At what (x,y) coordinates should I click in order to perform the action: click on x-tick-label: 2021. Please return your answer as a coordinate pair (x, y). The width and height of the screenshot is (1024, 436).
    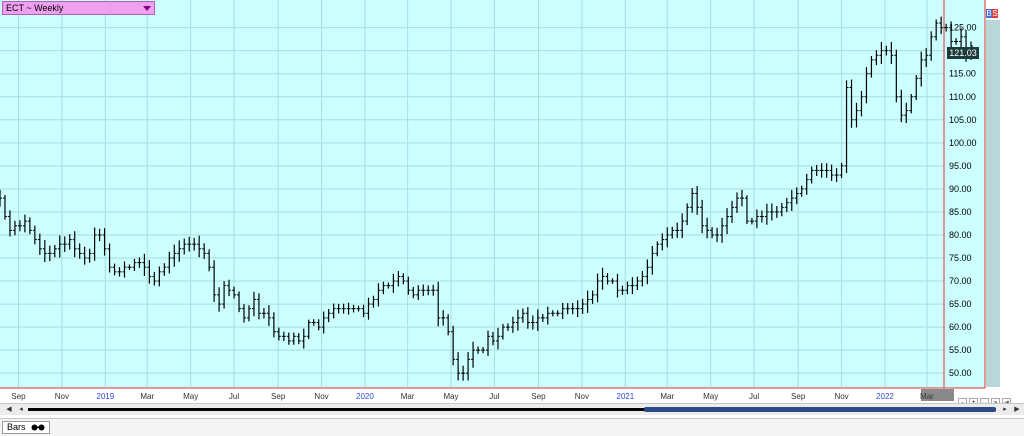
    Looking at the image, I should click on (625, 396).